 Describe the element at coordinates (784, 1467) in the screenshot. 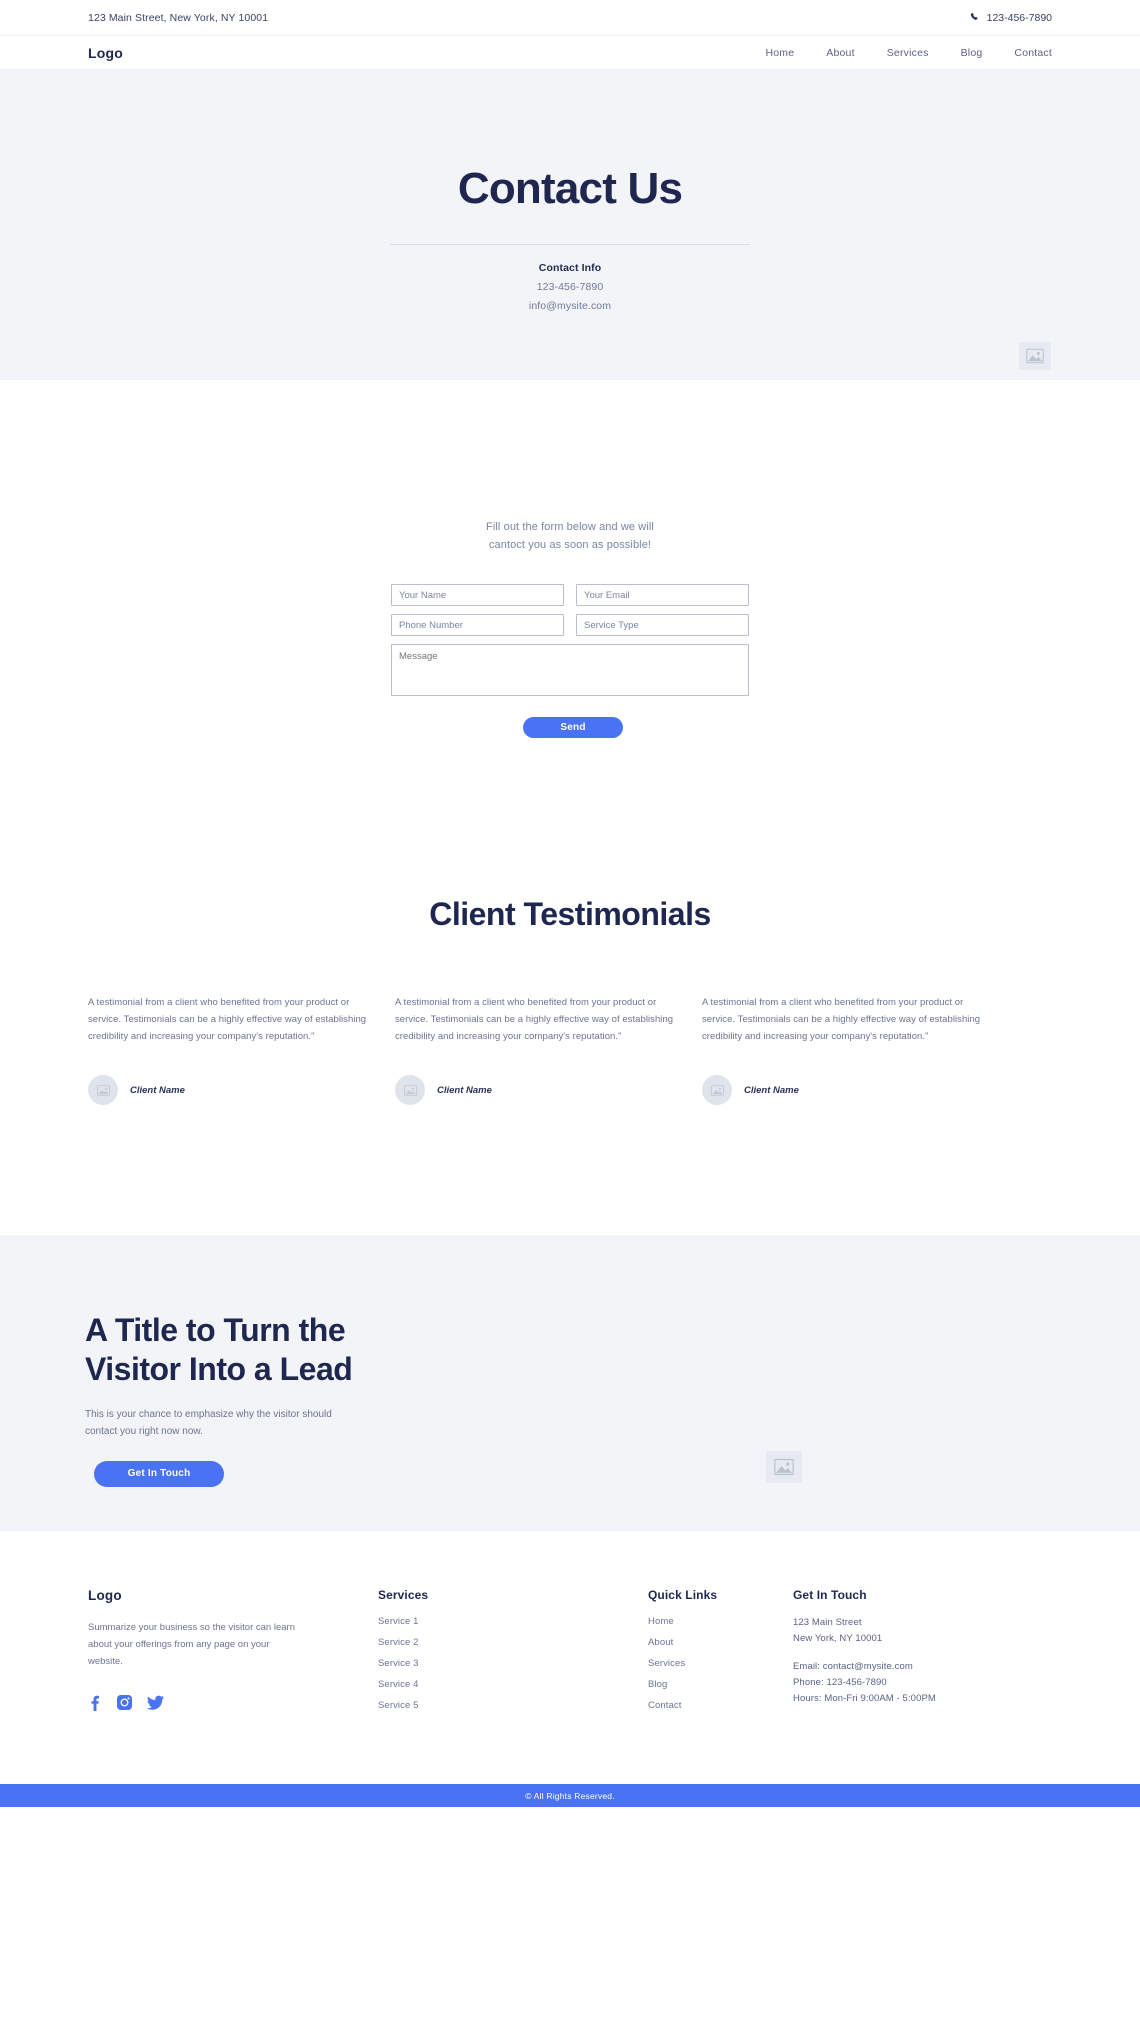

I see `cta-image-placeholder` at that location.